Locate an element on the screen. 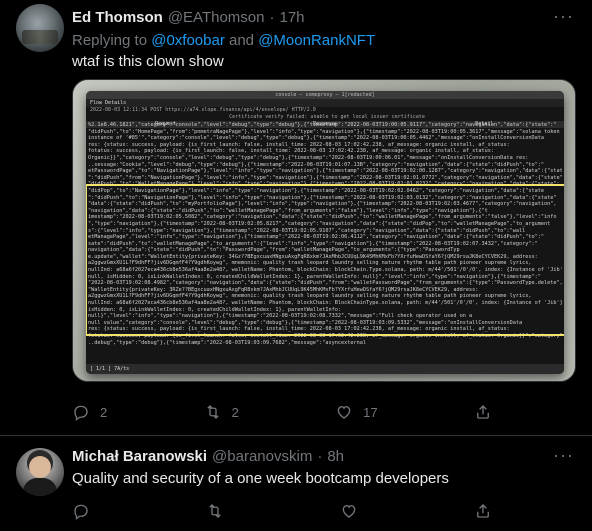  reply-button: 2 is located at coordinates (89, 412).